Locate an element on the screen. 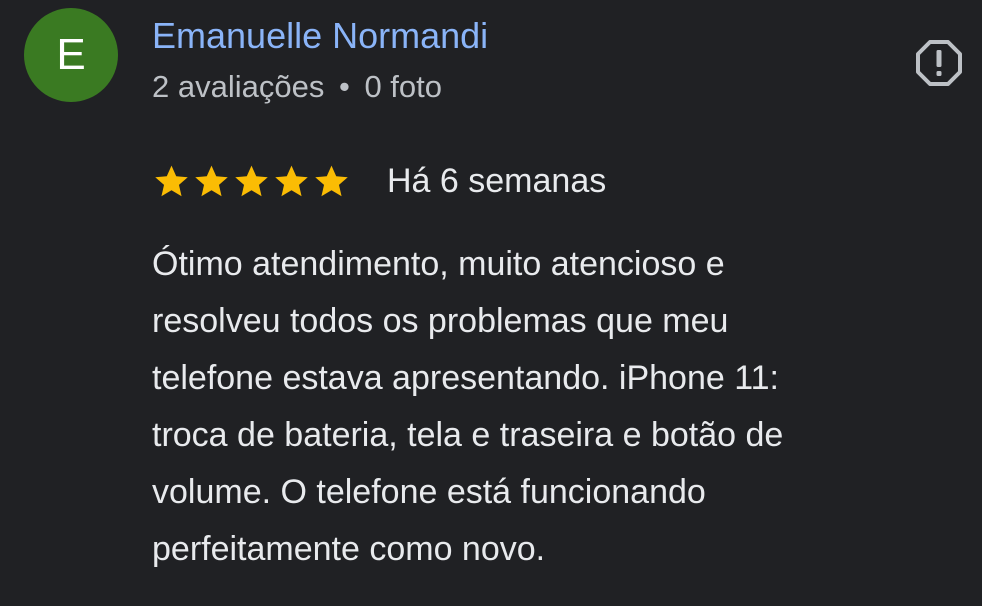 The image size is (982, 606). avatar-initial: E is located at coordinates (71, 54).